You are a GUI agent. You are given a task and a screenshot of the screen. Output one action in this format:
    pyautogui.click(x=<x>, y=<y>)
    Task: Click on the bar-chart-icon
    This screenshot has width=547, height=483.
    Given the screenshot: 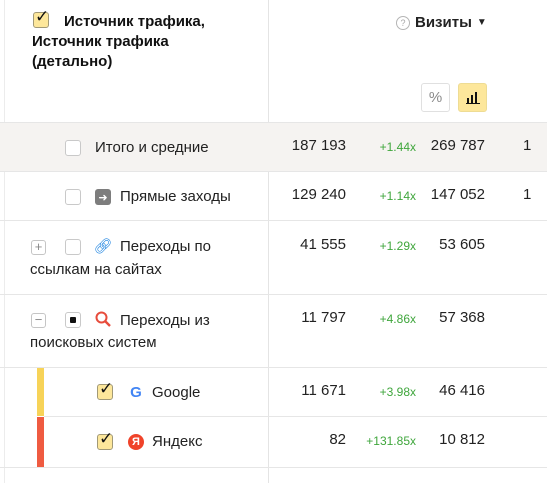 What is the action you would take?
    pyautogui.click(x=472, y=97)
    